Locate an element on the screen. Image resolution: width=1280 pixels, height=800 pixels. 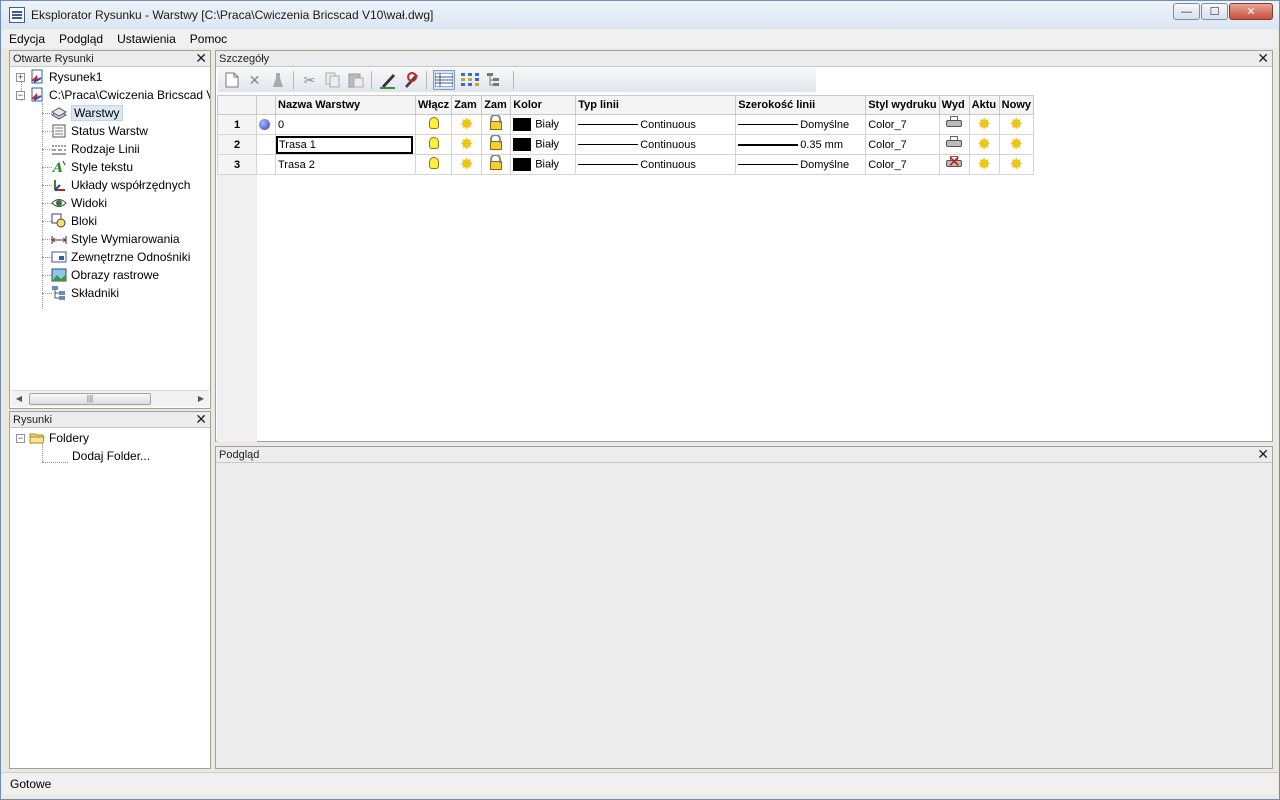
column-header-new-vp: Nowy is located at coordinates (1016, 105).